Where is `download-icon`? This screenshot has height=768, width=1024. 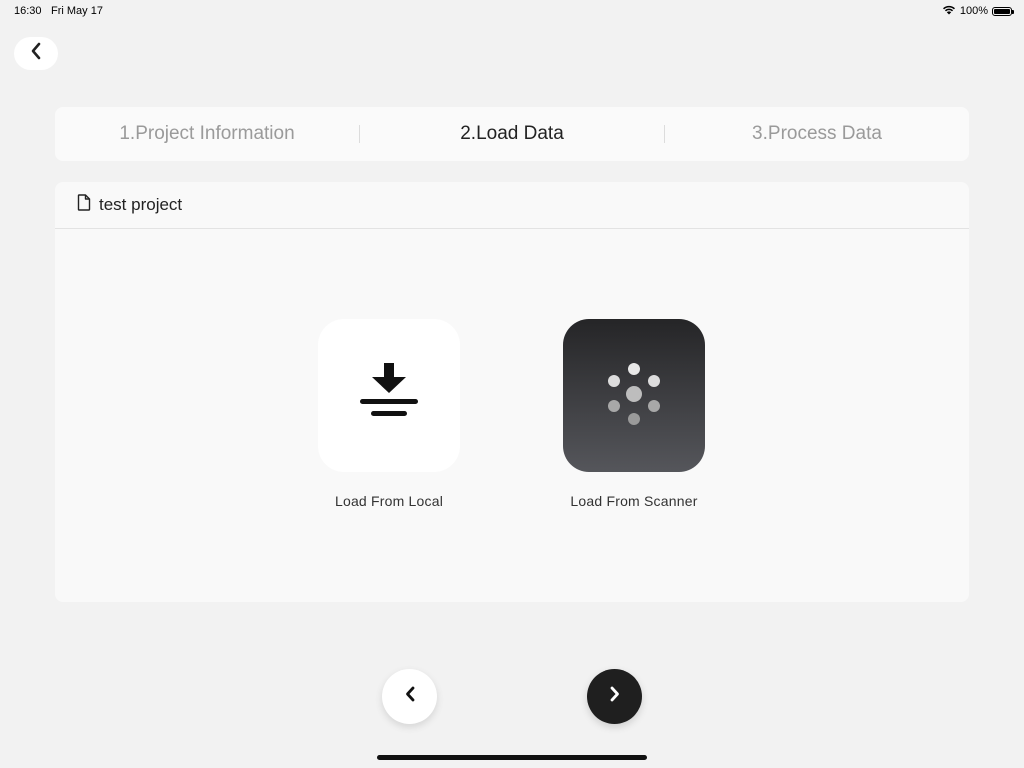
download-icon is located at coordinates (389, 395).